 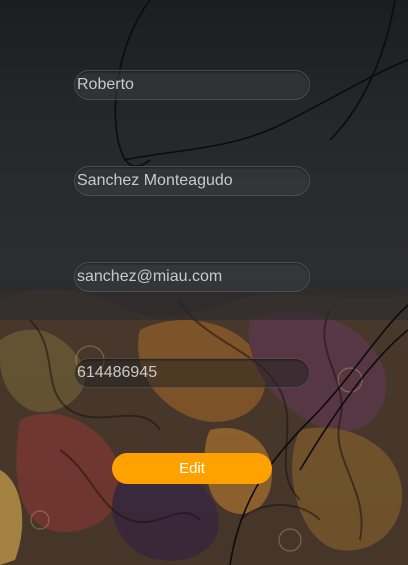 I want to click on first-name-field: Roberto, so click(x=192, y=85).